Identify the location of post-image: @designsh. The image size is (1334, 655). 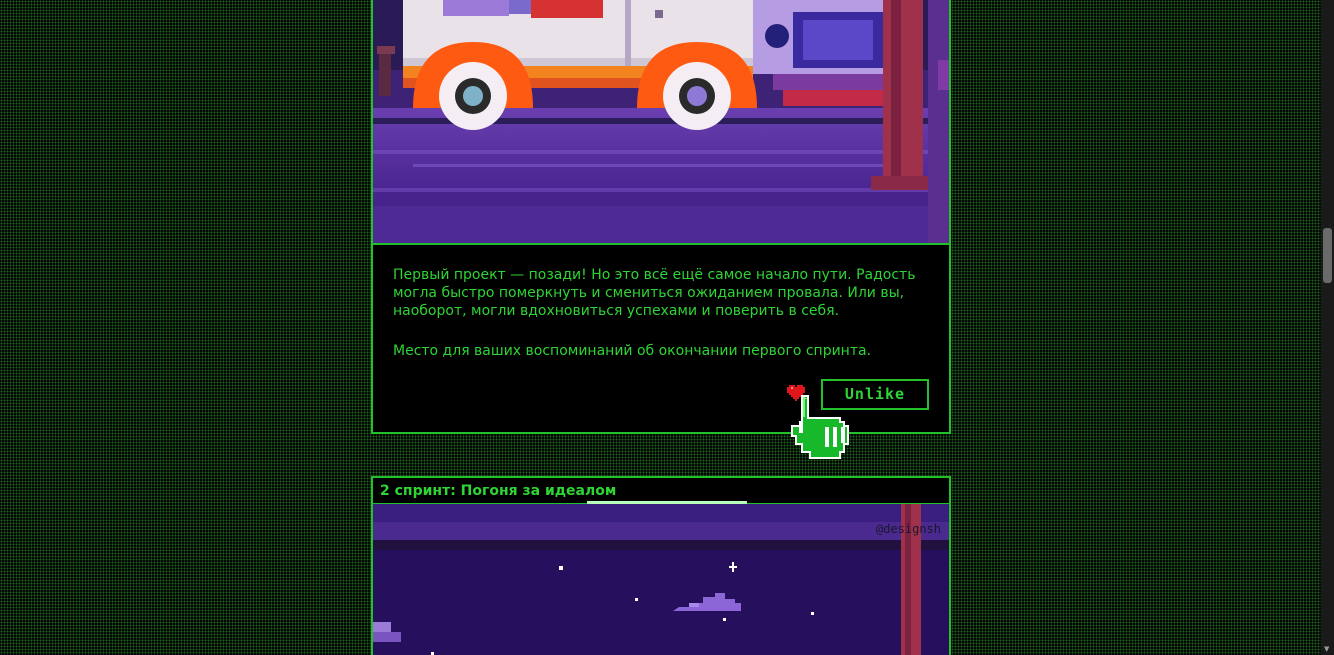
(661, 579).